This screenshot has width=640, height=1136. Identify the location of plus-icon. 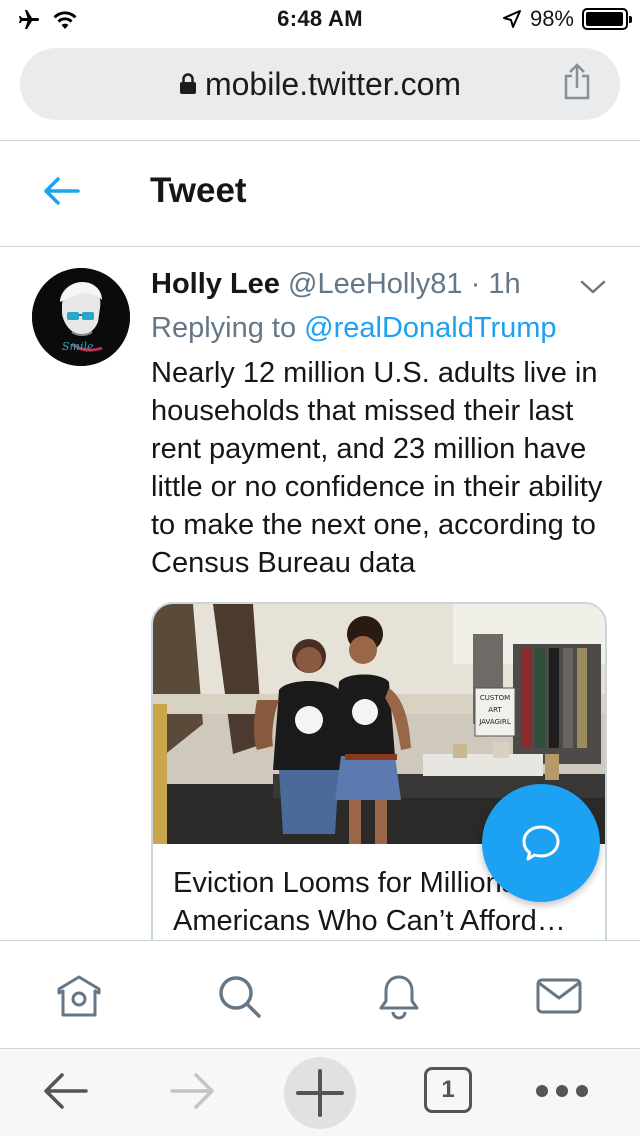
(320, 1093).